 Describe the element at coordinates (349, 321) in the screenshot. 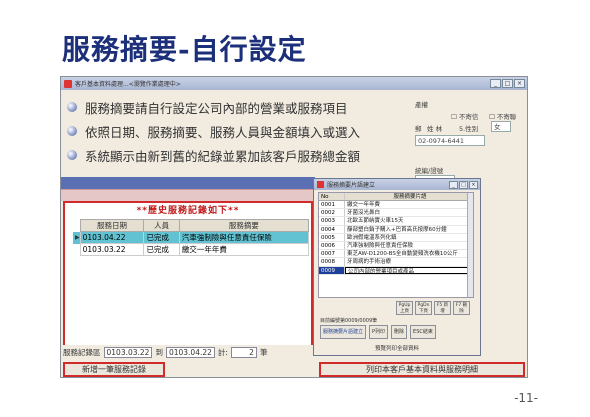

I see `record-count: 目前編號第0009/0009筆` at that location.